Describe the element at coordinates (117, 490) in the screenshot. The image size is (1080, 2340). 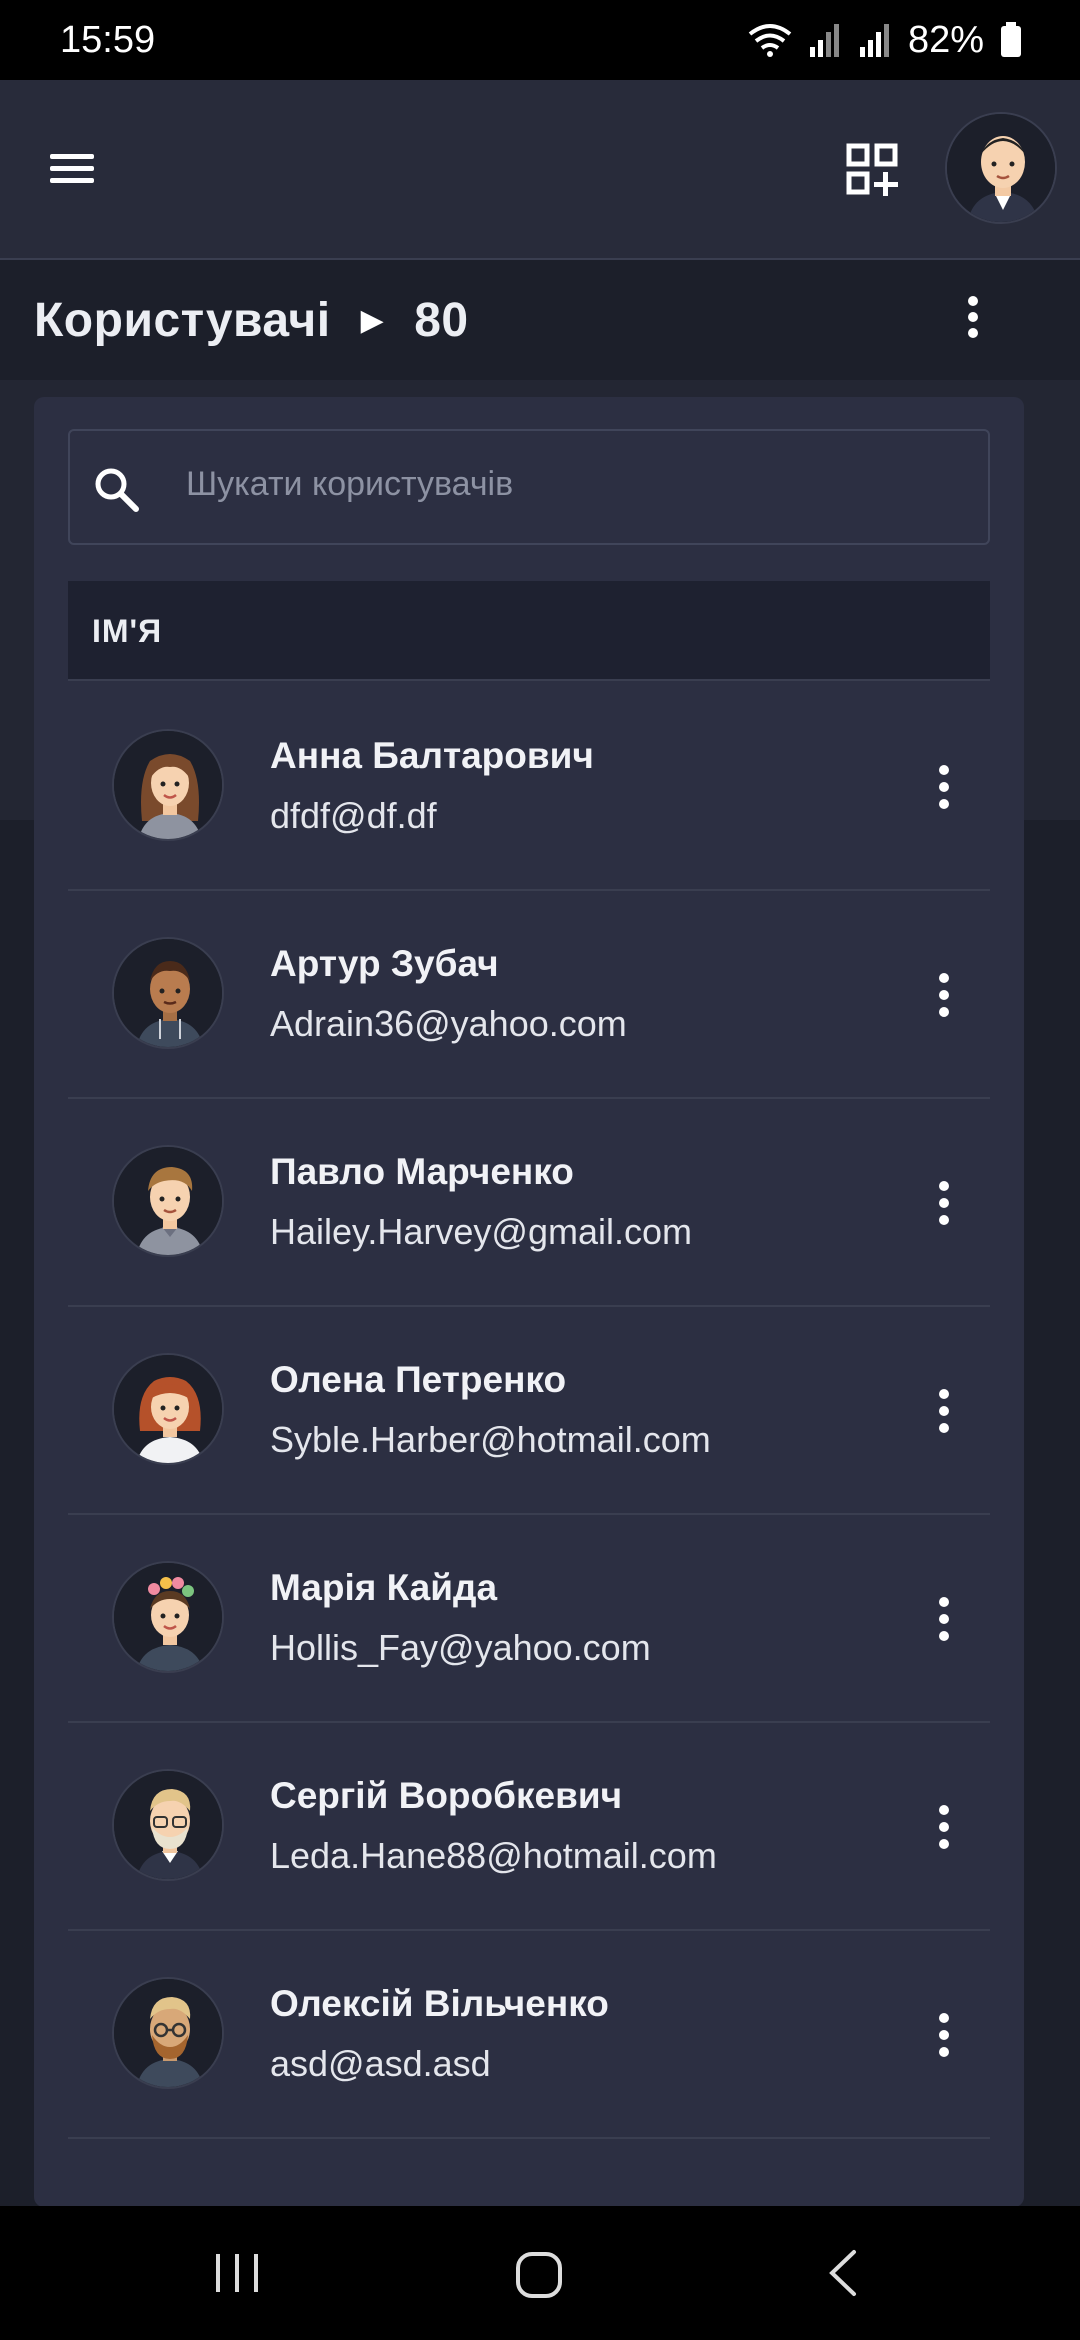
I see `search-icon` at that location.